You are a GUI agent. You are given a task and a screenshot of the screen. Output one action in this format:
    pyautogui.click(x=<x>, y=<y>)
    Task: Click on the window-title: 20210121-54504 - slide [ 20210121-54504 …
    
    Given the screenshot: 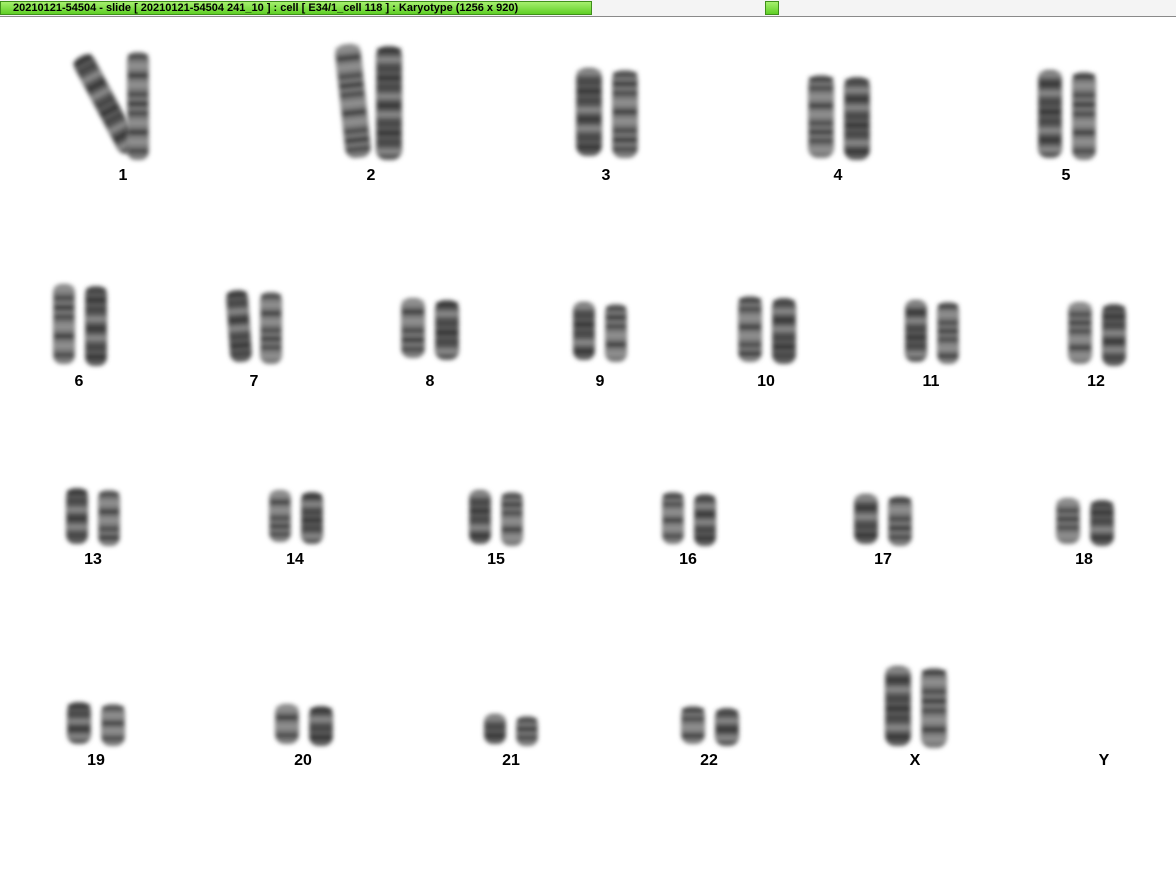 What is the action you would take?
    pyautogui.click(x=296, y=8)
    